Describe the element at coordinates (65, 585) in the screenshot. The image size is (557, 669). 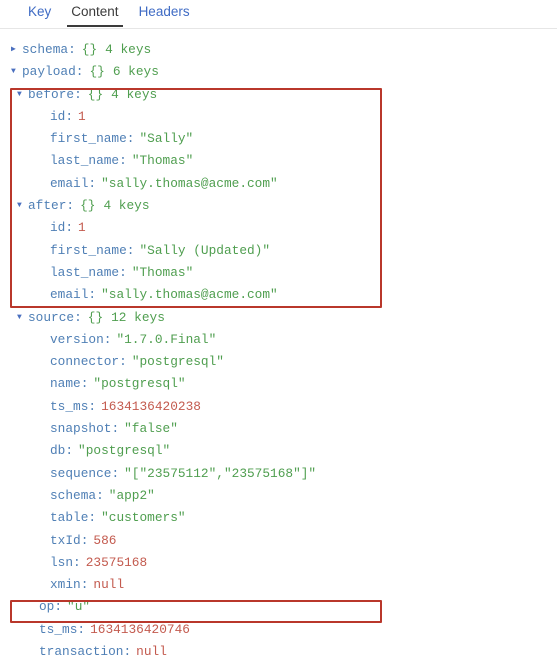
I see `json-key: xmin` at that location.